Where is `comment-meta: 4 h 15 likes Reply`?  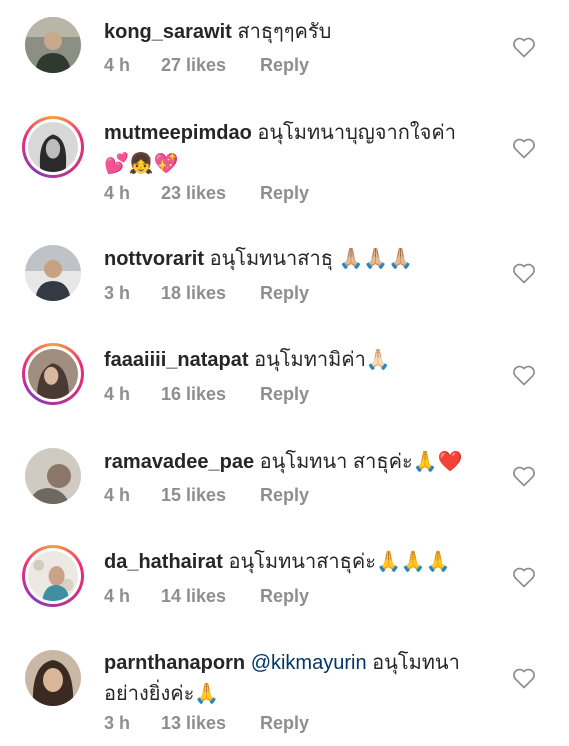
comment-meta: 4 h 15 likes Reply is located at coordinates (206, 495).